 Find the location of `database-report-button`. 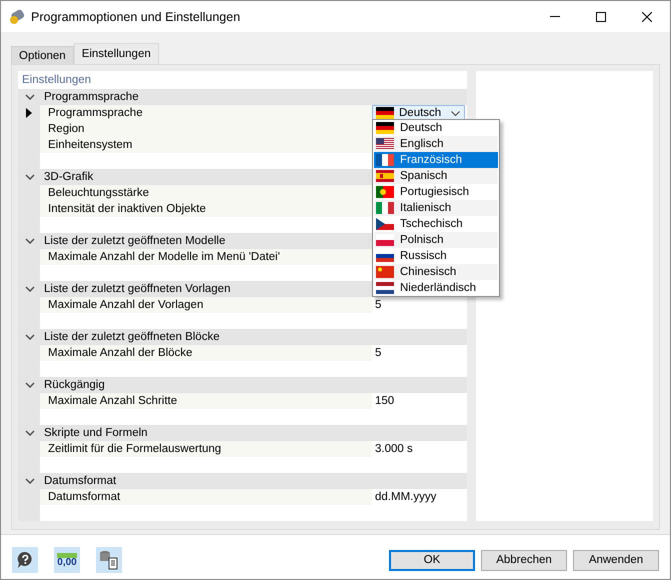

database-report-button is located at coordinates (109, 560).